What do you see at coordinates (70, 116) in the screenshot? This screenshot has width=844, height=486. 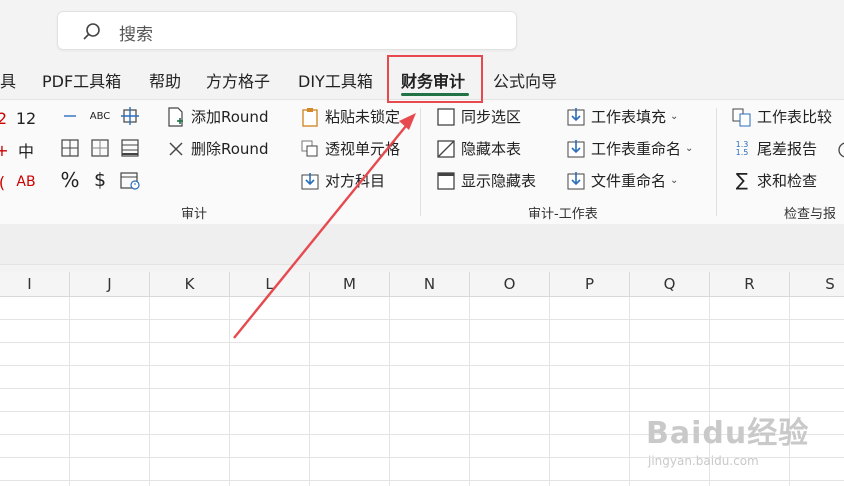 I see `minus-line-icon` at bounding box center [70, 116].